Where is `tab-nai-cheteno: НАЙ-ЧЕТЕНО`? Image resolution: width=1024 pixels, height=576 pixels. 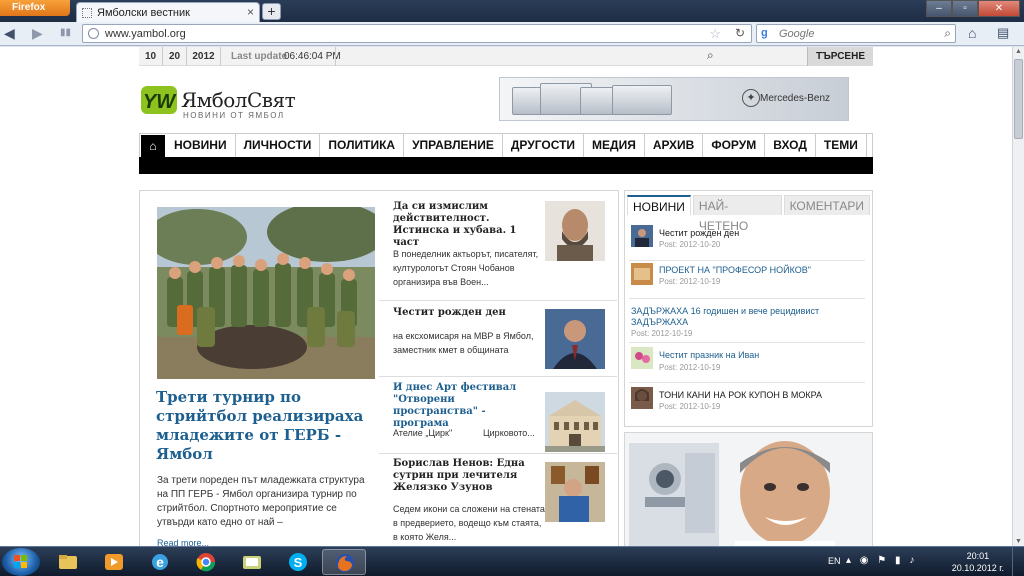 tab-nai-cheteno: НАЙ-ЧЕТЕНО is located at coordinates (737, 214).